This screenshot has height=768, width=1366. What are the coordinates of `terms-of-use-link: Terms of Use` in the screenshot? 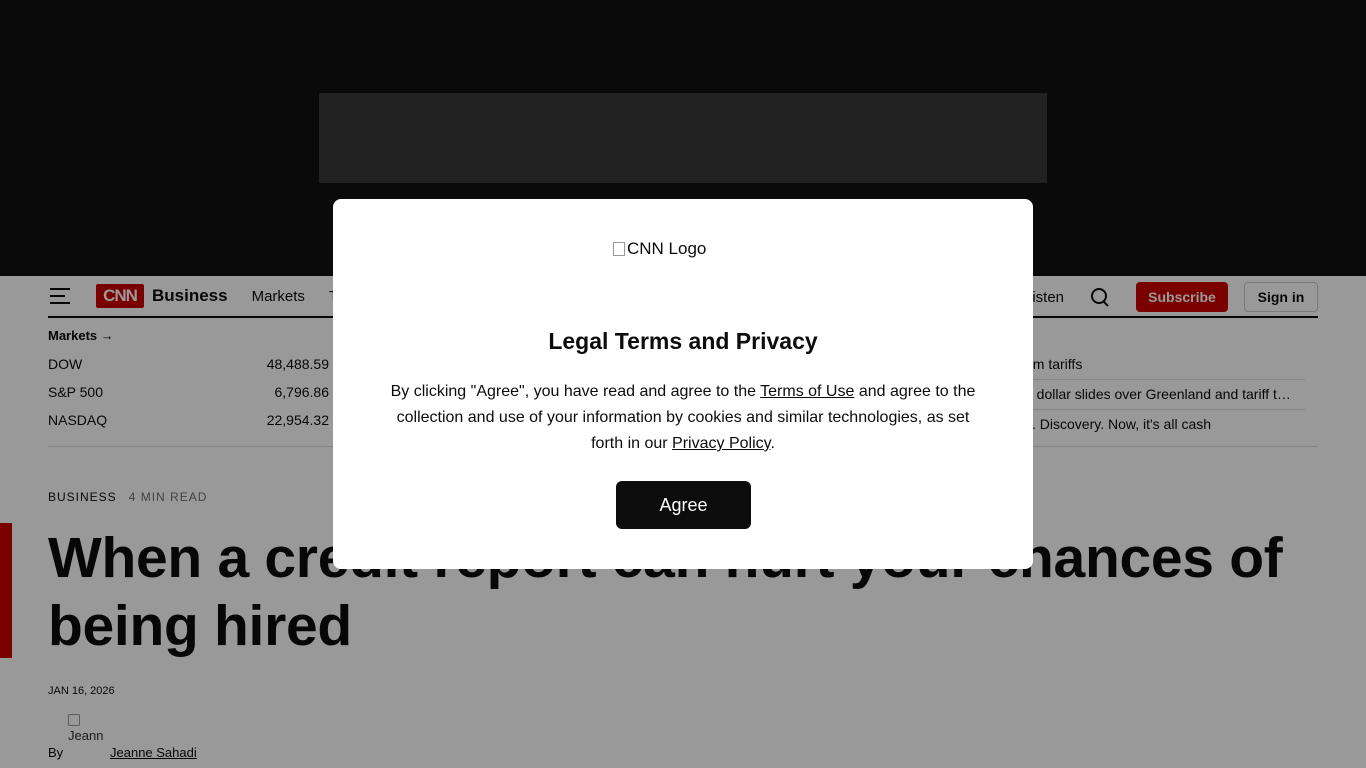 It's located at (807, 391).